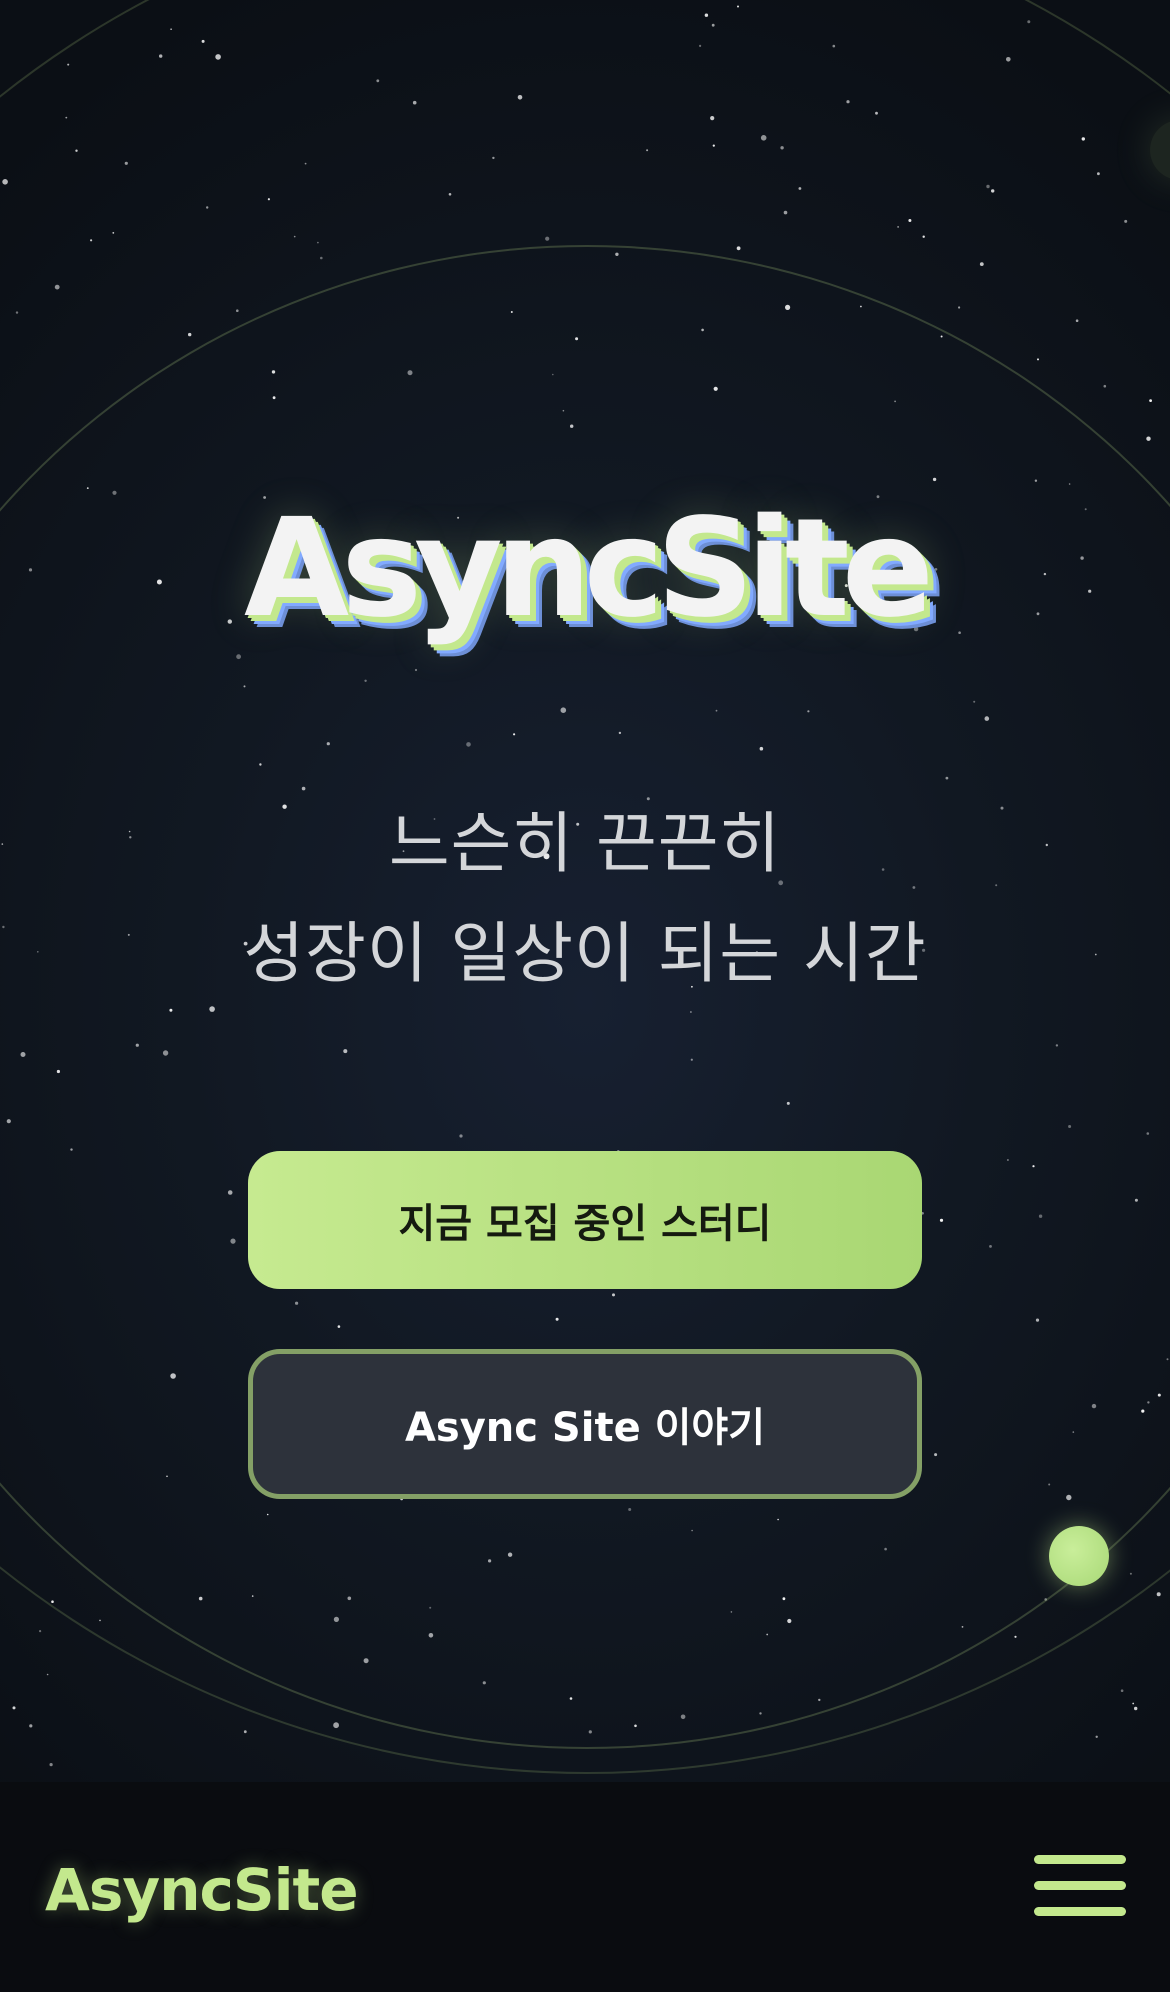 The height and width of the screenshot is (1992, 1170). What do you see at coordinates (1080, 1886) in the screenshot?
I see `hamburger-menu-icon` at bounding box center [1080, 1886].